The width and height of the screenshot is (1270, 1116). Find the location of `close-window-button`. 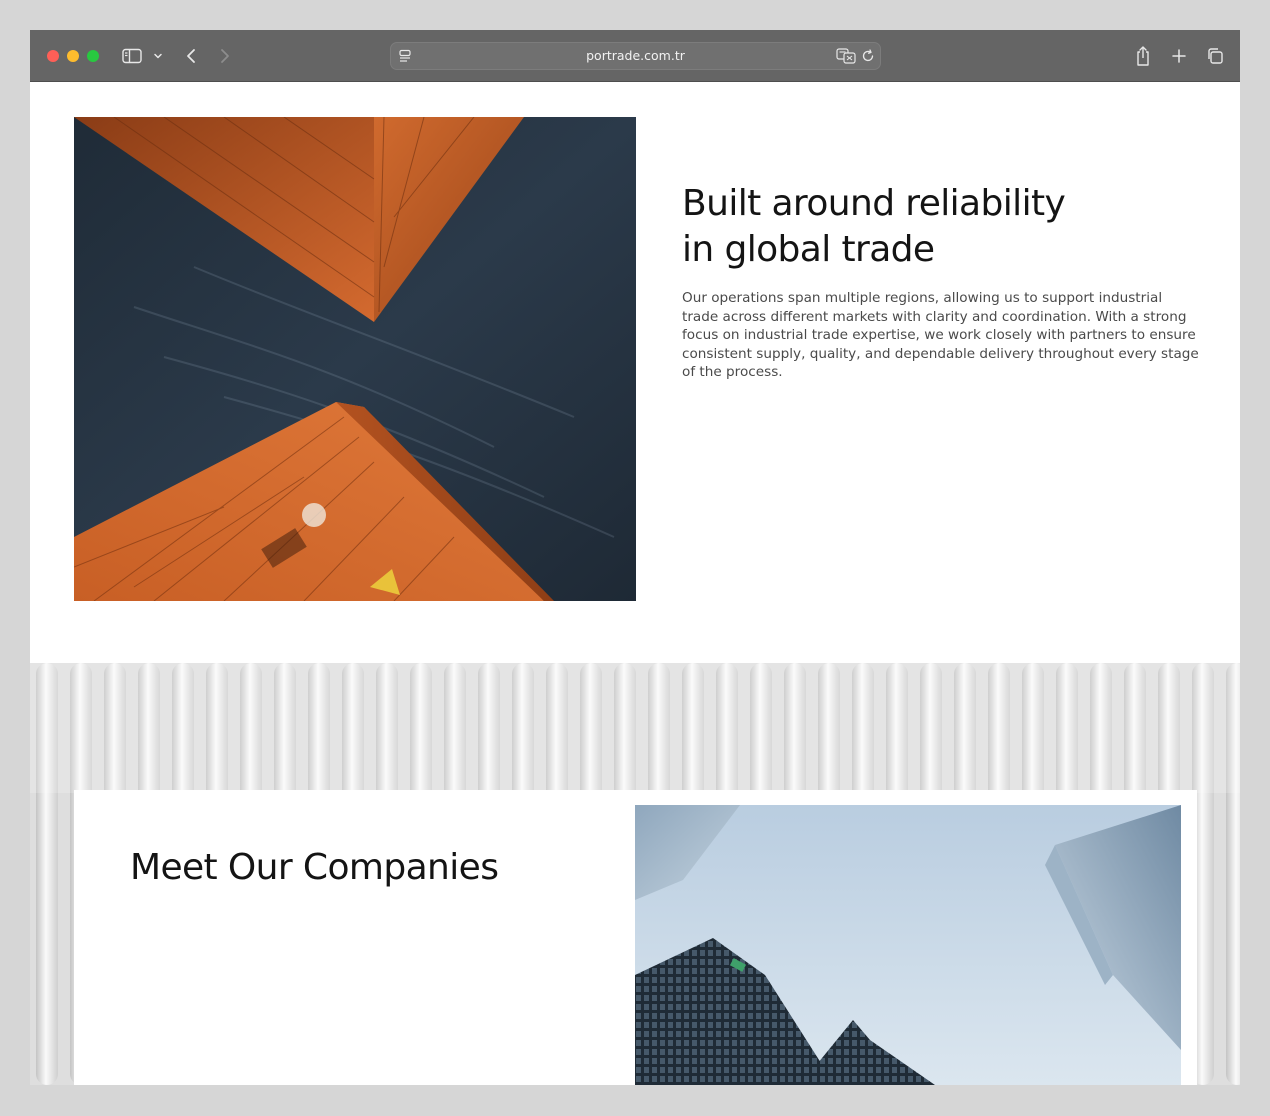

close-window-button is located at coordinates (53, 56).